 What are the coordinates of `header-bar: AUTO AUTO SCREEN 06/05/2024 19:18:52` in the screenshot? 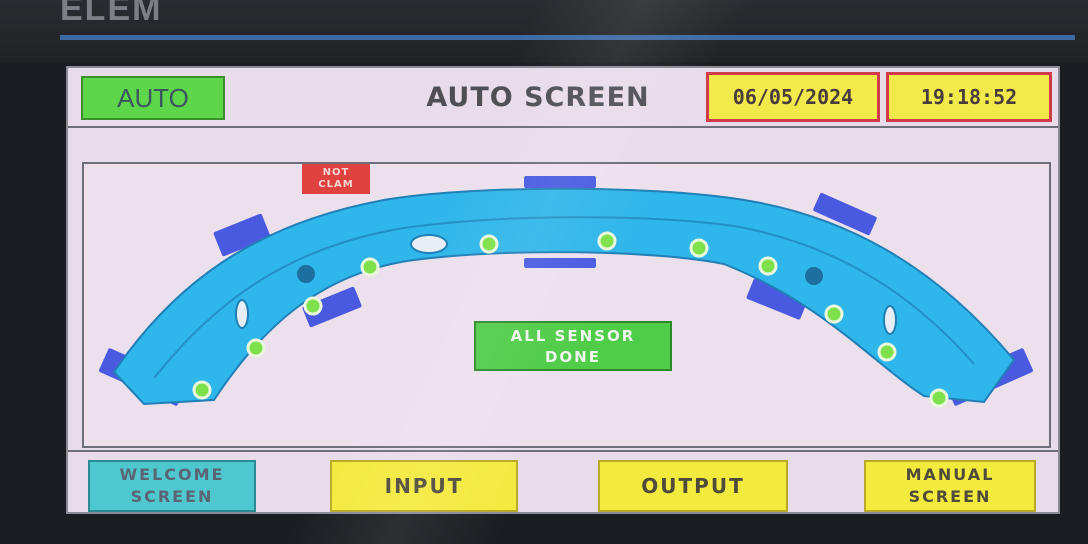 It's located at (563, 98).